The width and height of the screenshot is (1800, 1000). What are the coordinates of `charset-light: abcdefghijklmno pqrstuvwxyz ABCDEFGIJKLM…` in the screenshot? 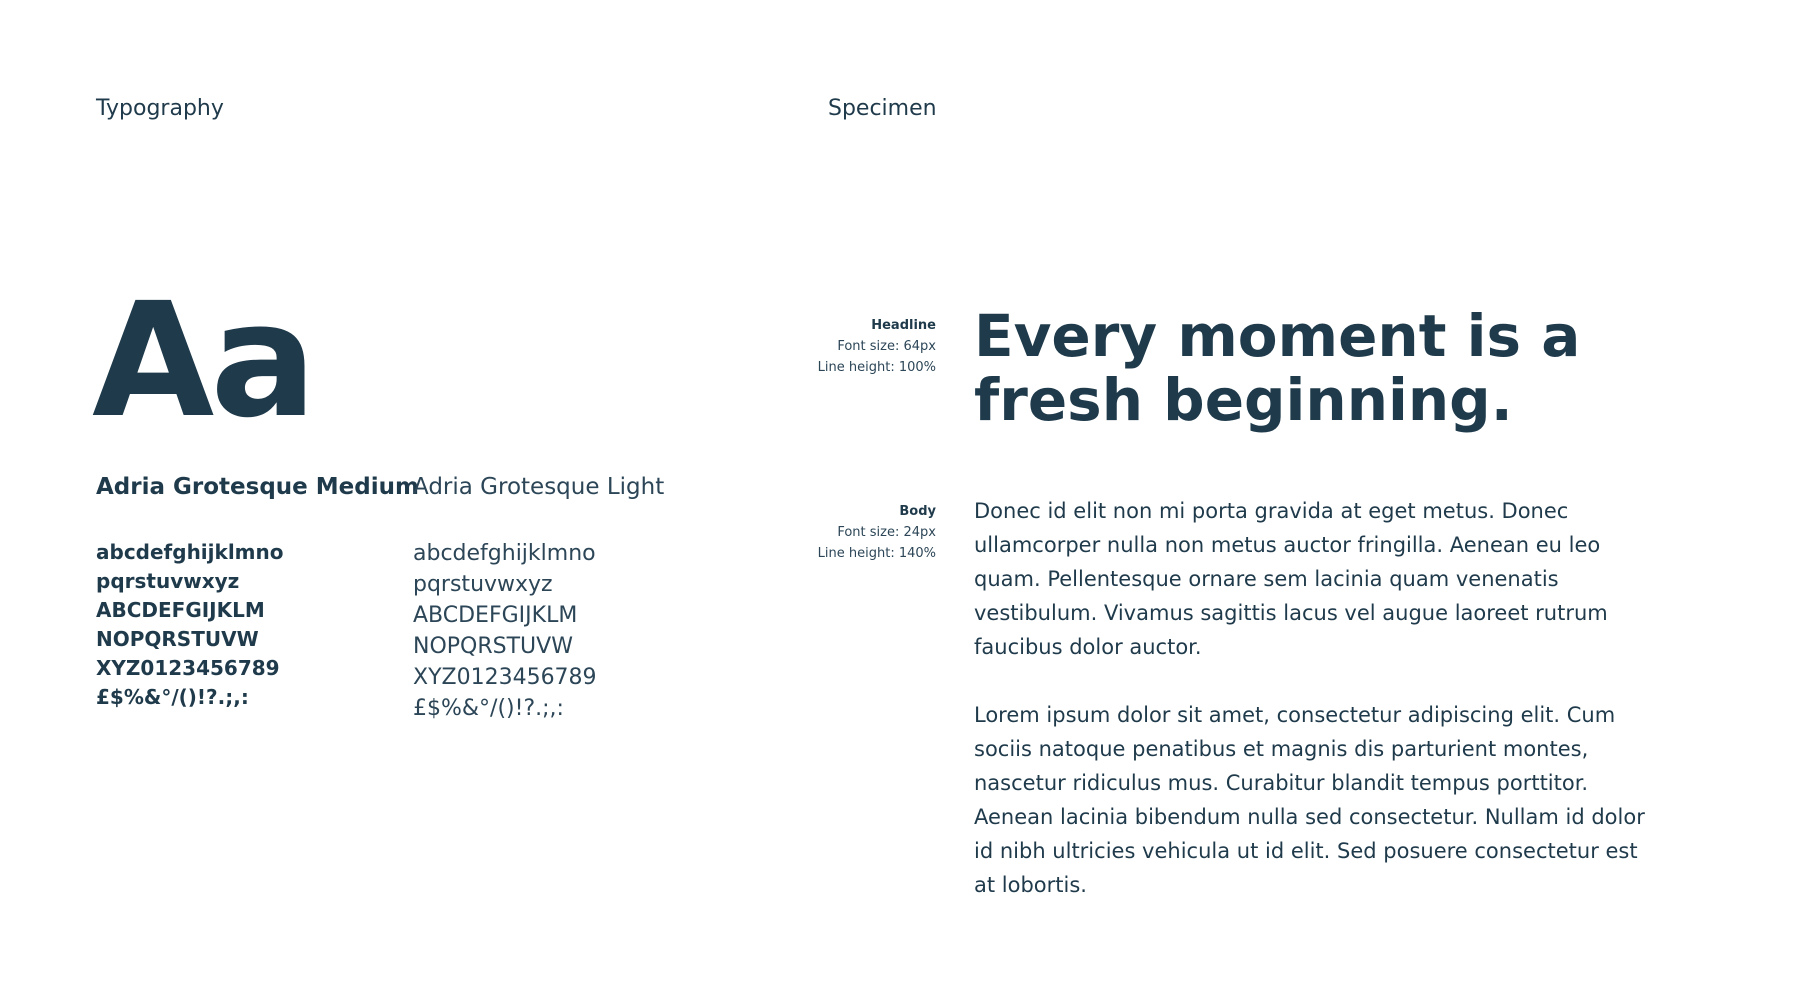 It's located at (505, 631).